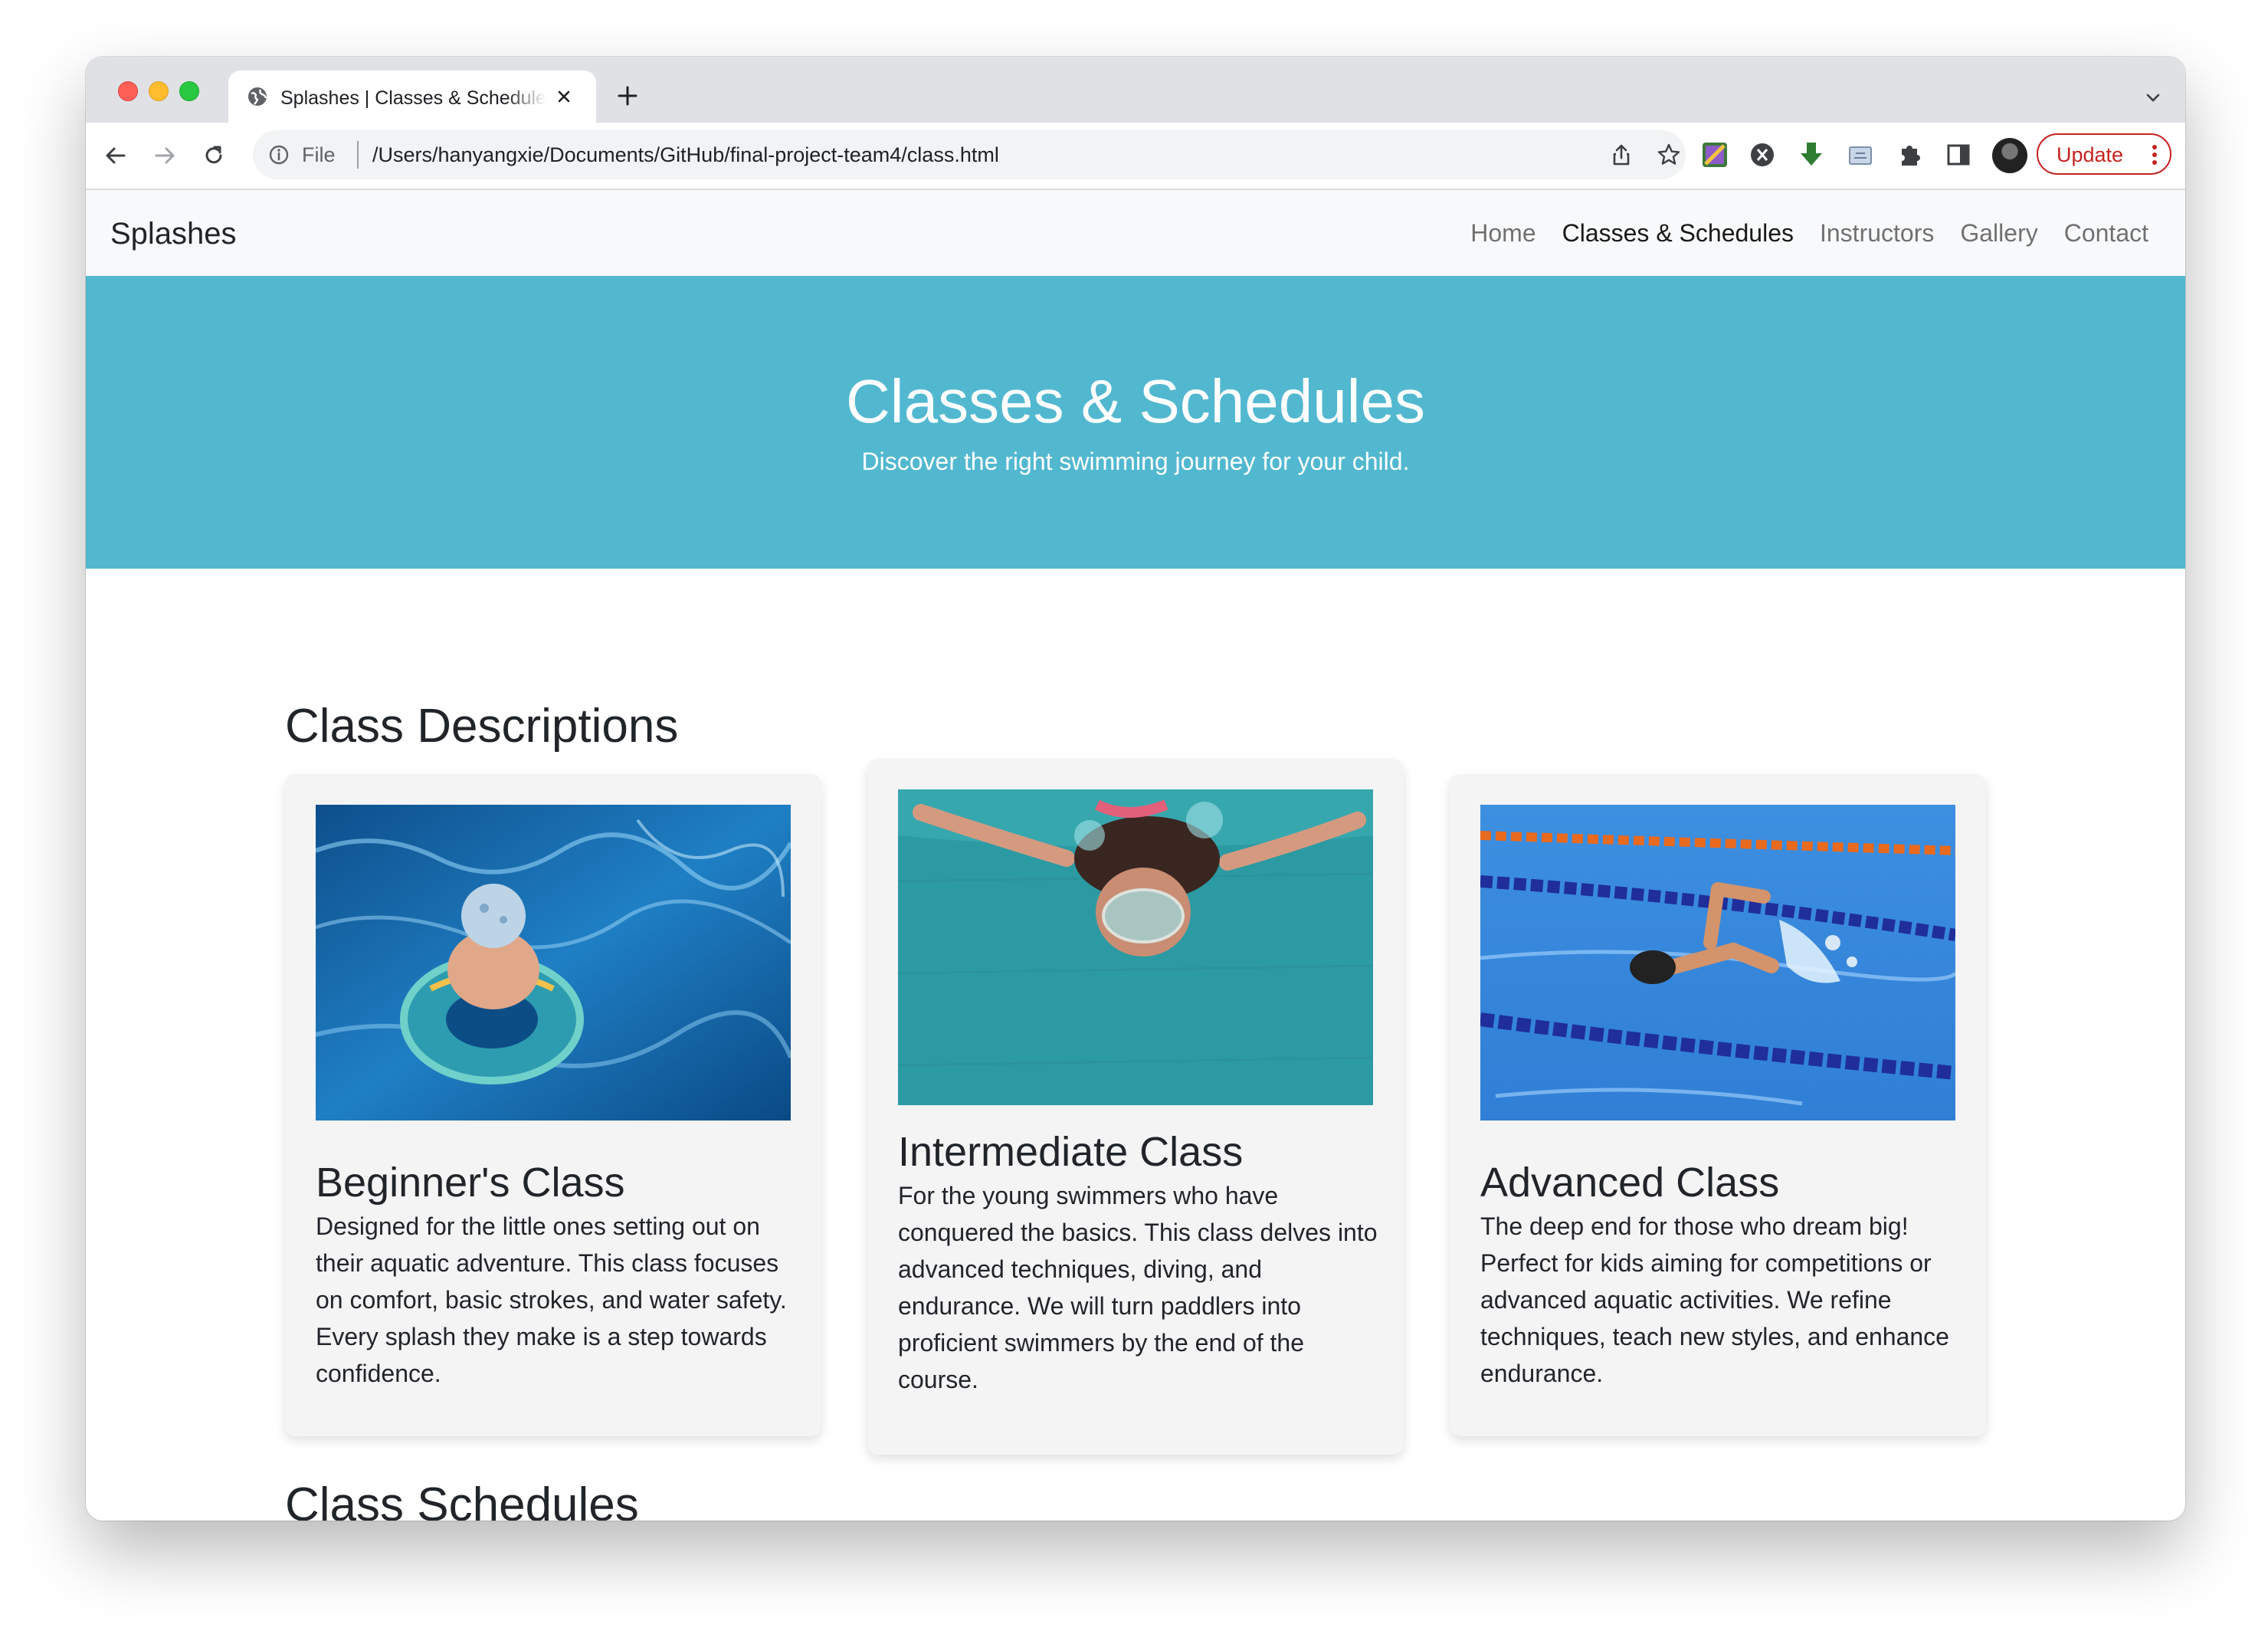 The width and height of the screenshot is (2268, 1634). Describe the element at coordinates (1717, 963) in the screenshot. I see `freestyle-swimmer-lane-photo` at that location.